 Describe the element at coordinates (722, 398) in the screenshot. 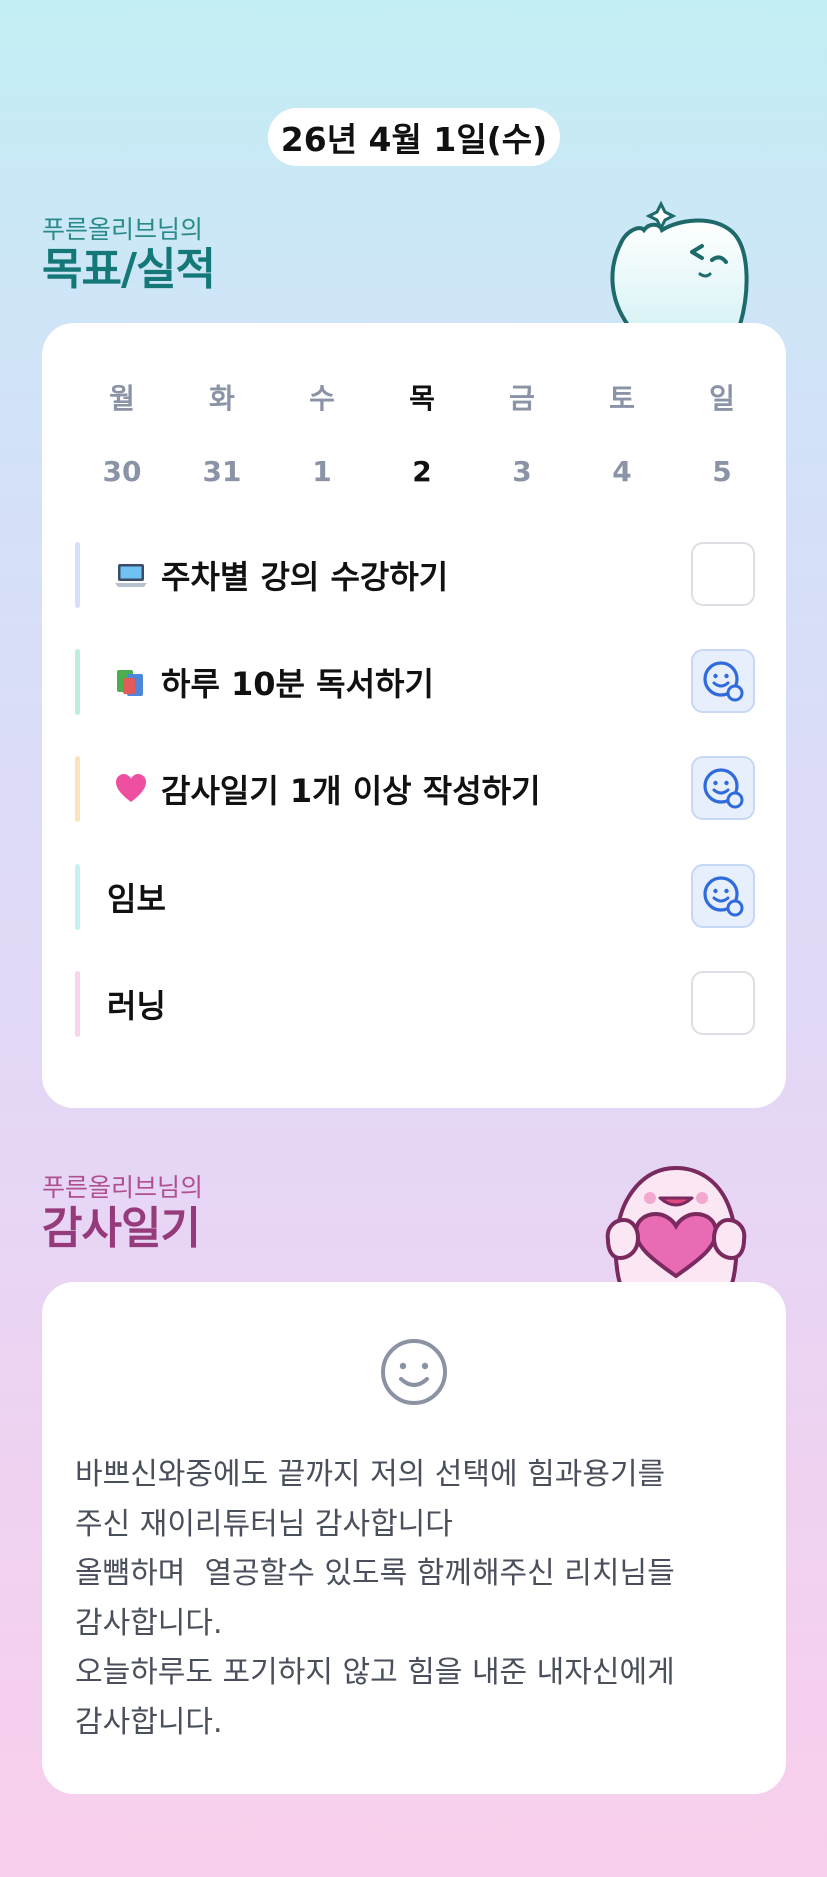

I see `weekday-sun: 일` at that location.